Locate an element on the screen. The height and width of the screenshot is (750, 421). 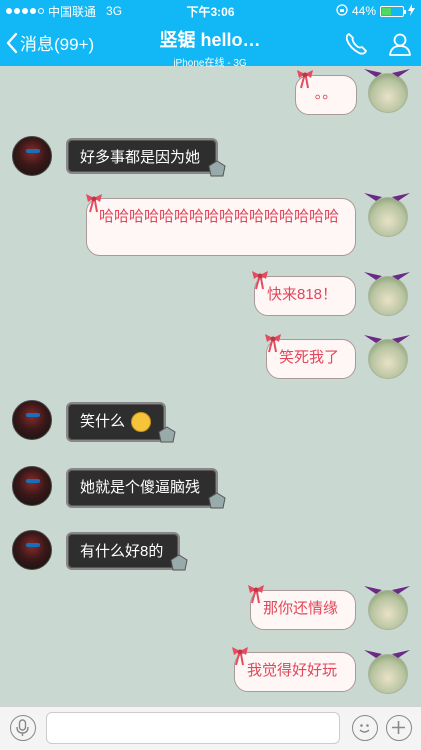
input-bar is located at coordinates (210, 728).